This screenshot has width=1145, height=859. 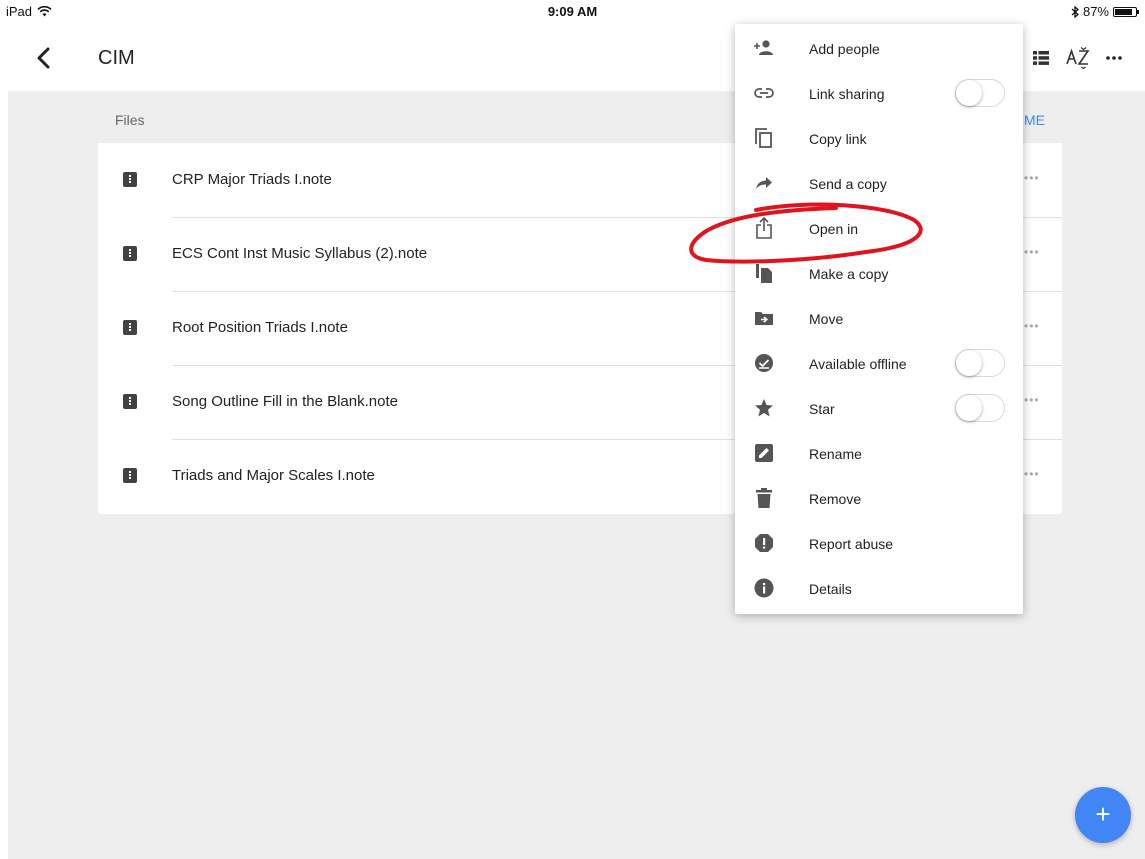 I want to click on move-folder-icon, so click(x=764, y=318).